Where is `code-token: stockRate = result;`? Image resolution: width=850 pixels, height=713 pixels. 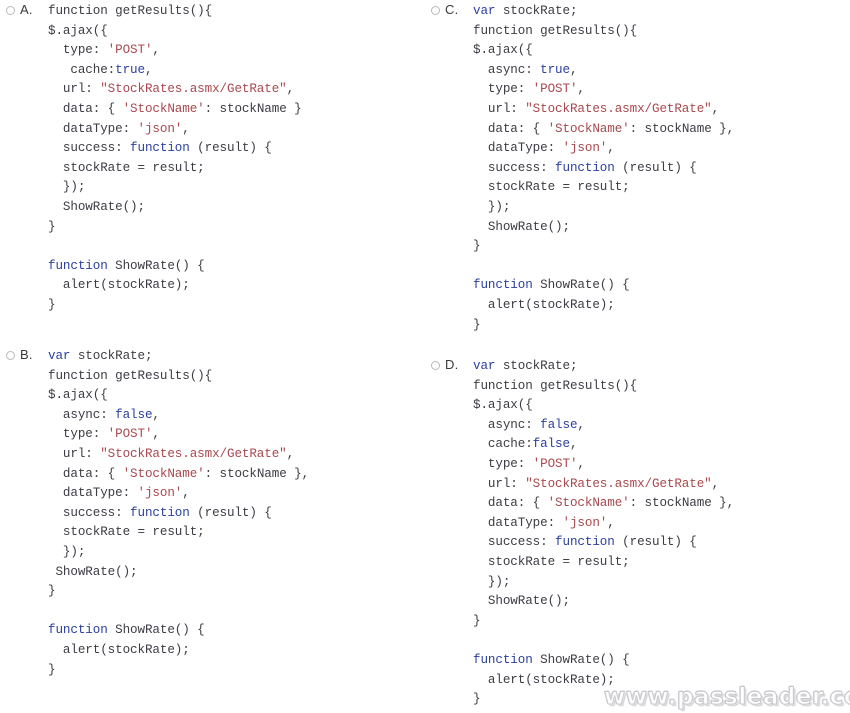 code-token: stockRate = result; is located at coordinates (126, 167).